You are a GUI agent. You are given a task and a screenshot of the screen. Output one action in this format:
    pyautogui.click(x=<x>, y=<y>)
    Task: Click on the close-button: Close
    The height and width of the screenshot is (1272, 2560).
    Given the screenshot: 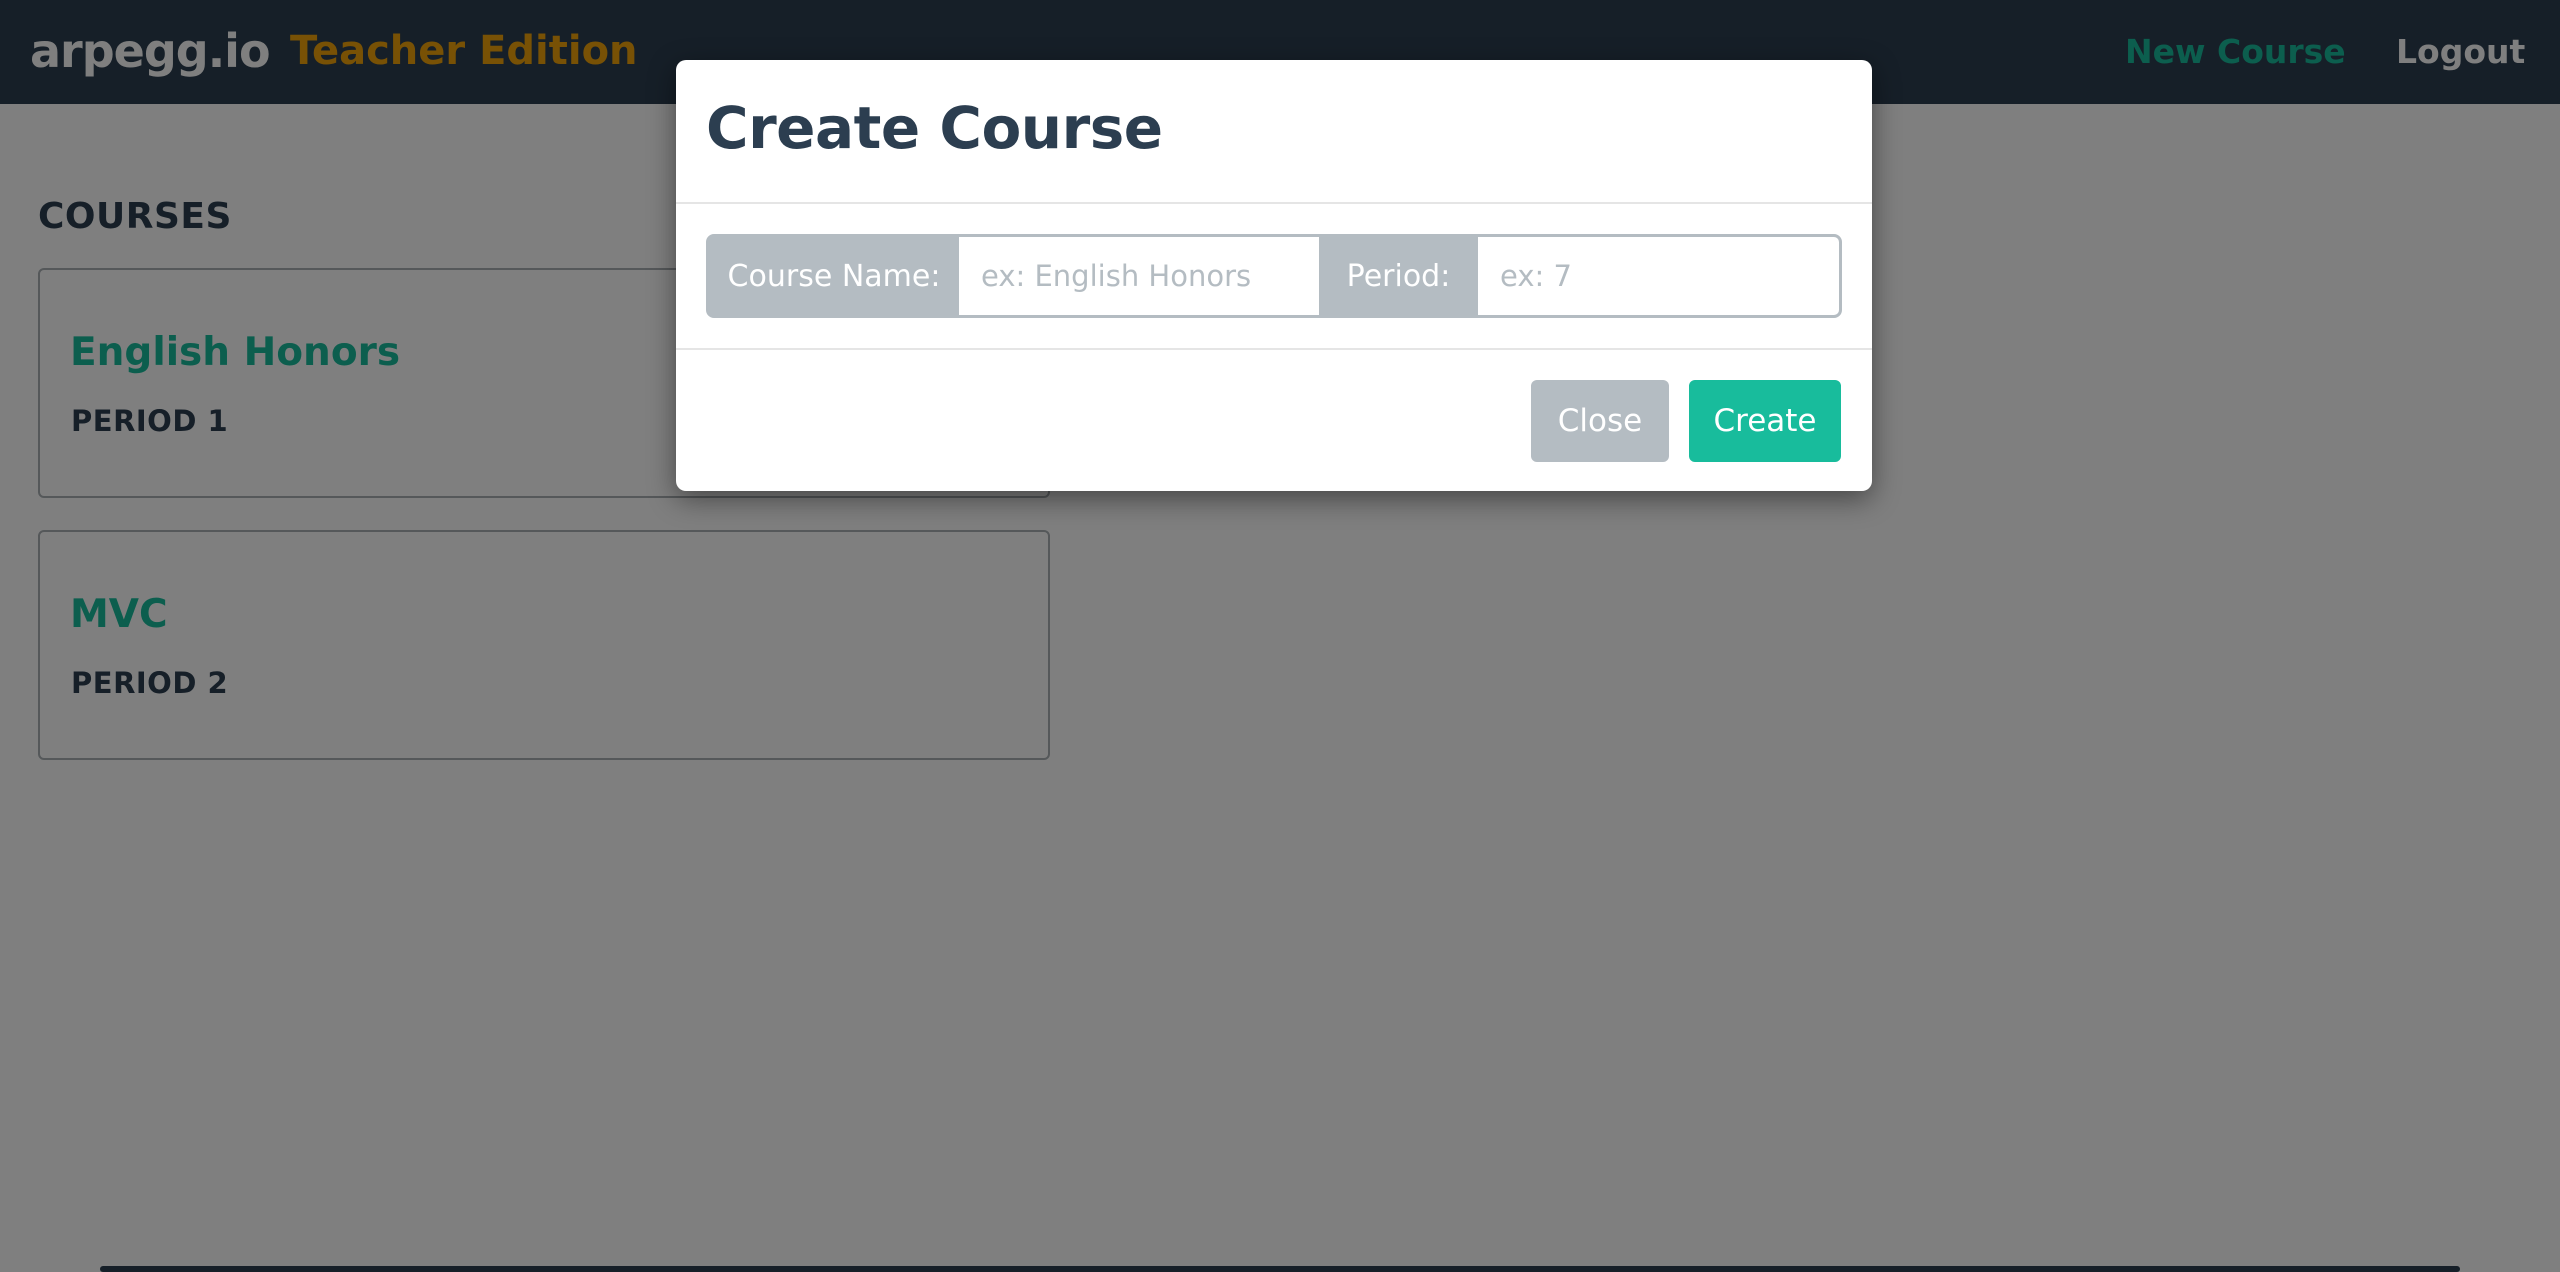 What is the action you would take?
    pyautogui.click(x=1600, y=421)
    